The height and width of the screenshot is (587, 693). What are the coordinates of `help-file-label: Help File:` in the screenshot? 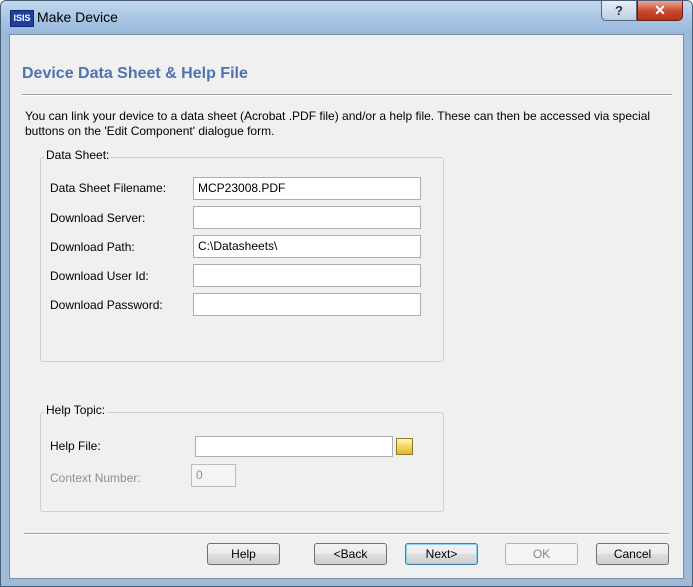 It's located at (75, 446).